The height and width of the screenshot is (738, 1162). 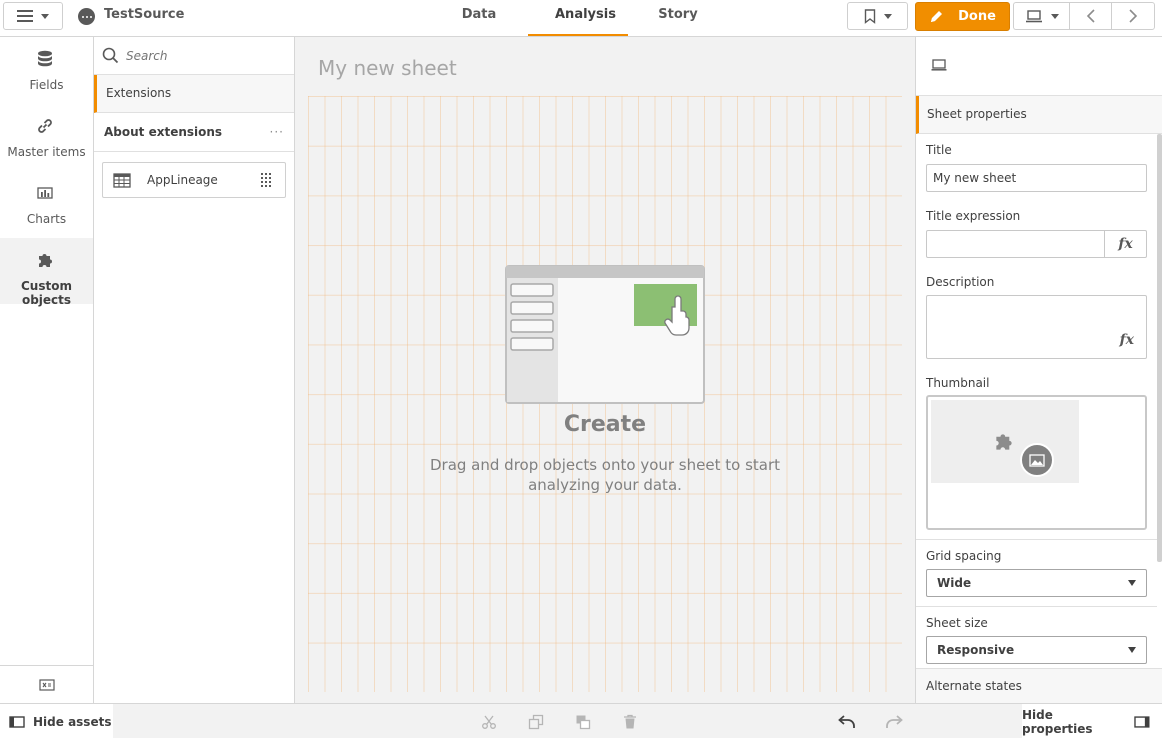 What do you see at coordinates (960, 282) in the screenshot?
I see `description-label: Description` at bounding box center [960, 282].